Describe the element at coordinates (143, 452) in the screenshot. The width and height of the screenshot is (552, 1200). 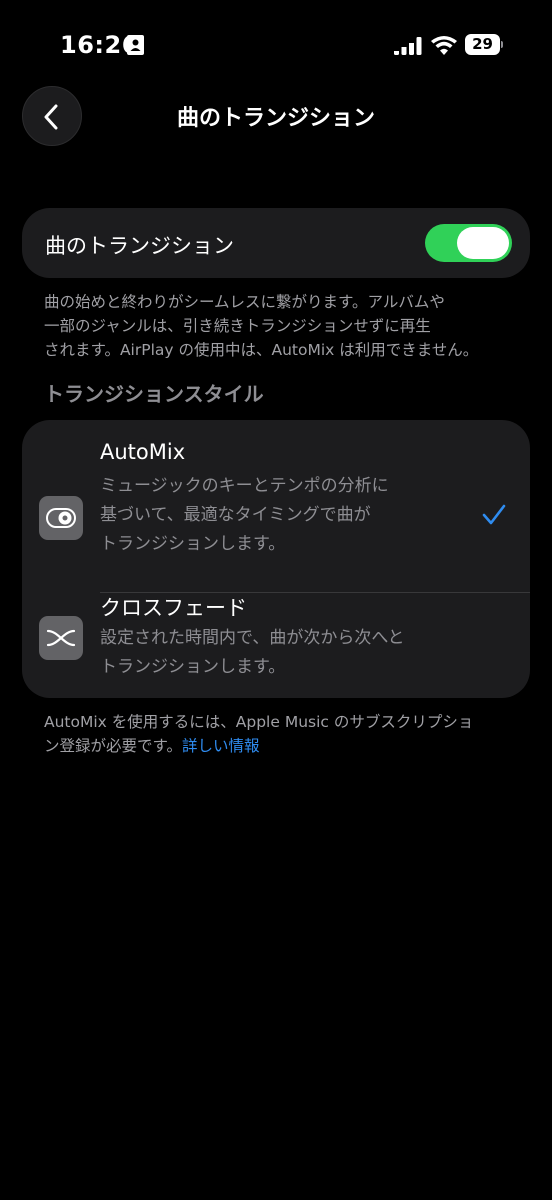
I see `option-title: AutoMix` at that location.